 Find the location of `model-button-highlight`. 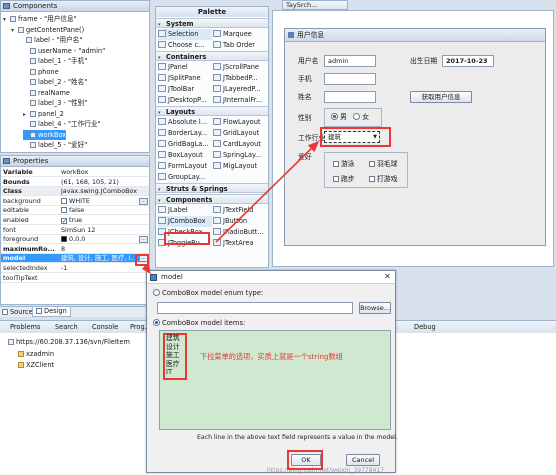

model-button-highlight is located at coordinates (142, 260).